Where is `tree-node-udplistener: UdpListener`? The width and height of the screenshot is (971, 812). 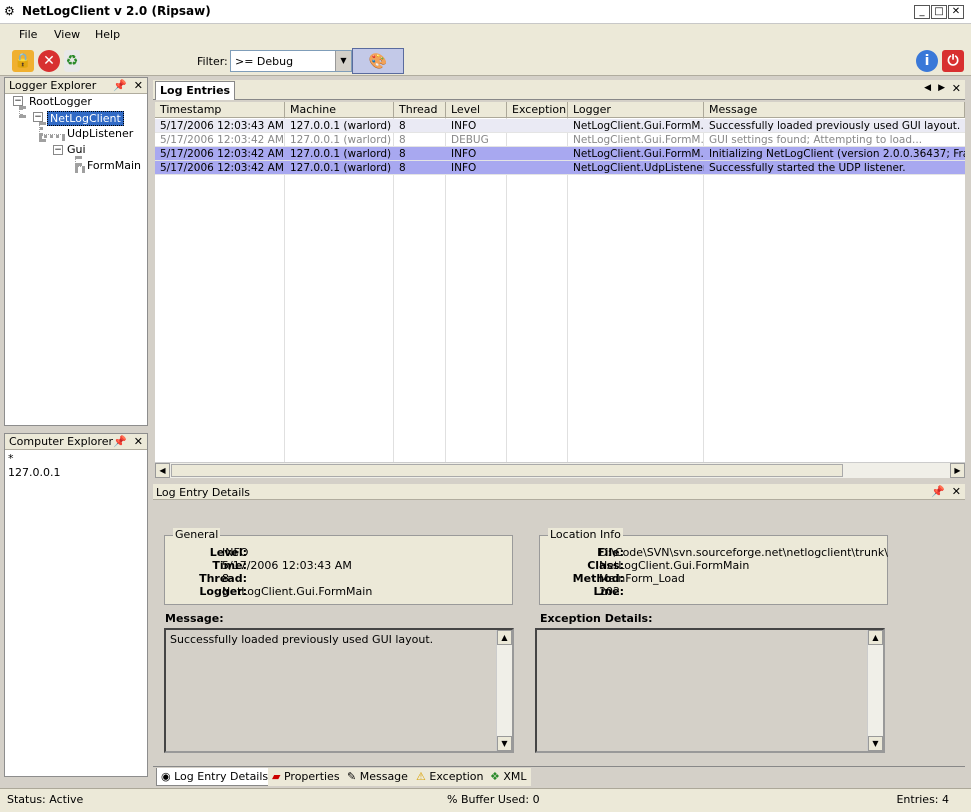
tree-node-udplistener: UdpListener is located at coordinates (100, 133).